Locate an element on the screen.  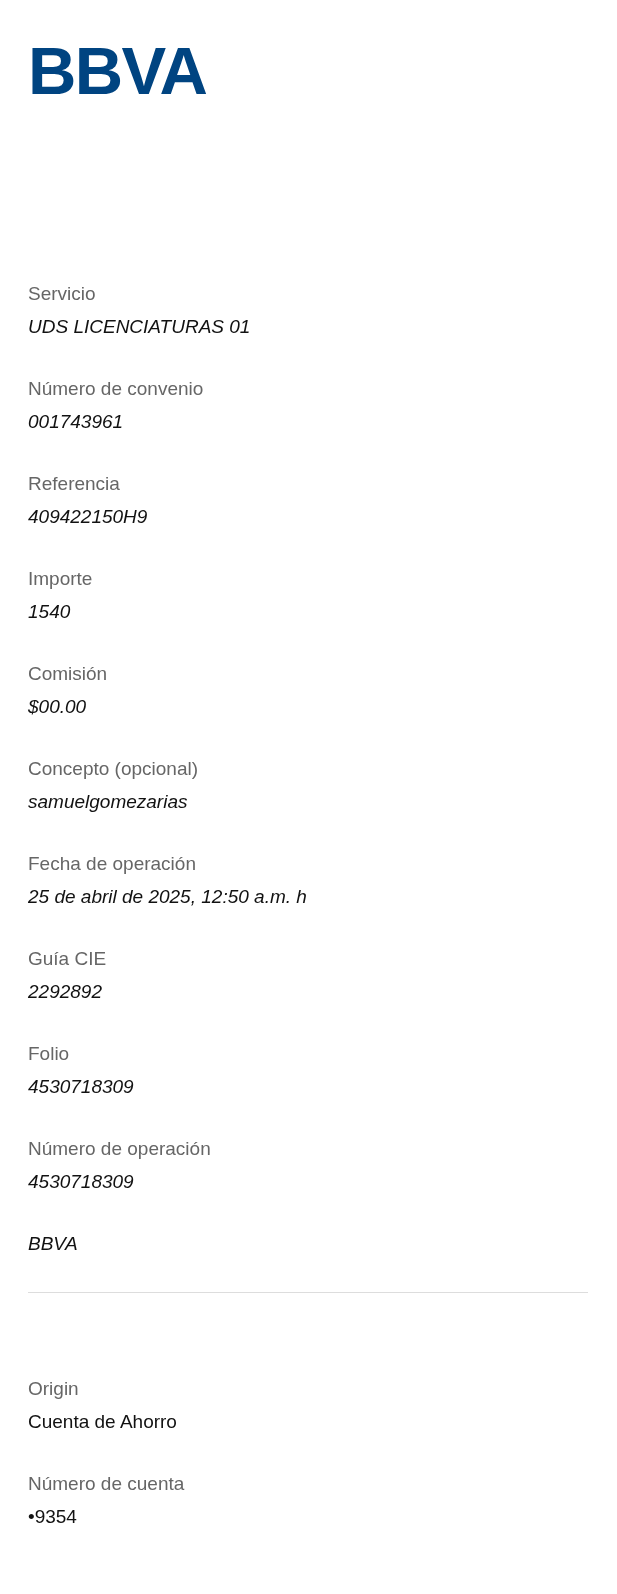
bank-name: BBVA is located at coordinates (53, 1244).